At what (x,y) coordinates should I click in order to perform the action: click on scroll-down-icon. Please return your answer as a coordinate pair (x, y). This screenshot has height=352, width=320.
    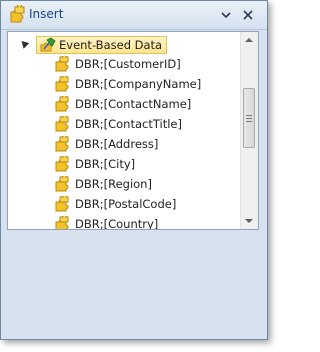
    Looking at the image, I should click on (249, 221).